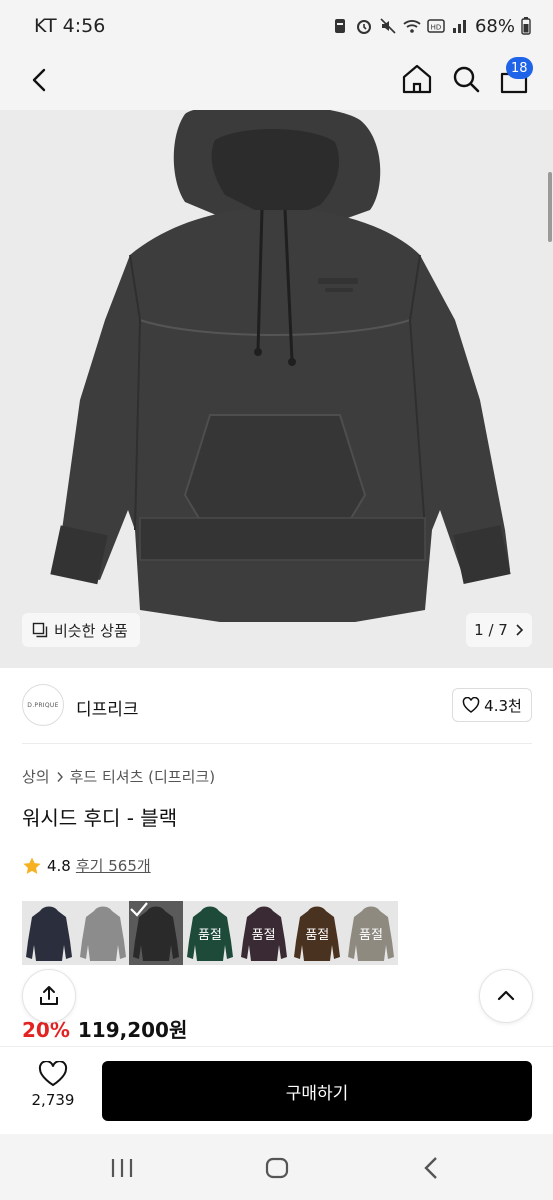  Describe the element at coordinates (276, 81) in the screenshot. I see `app-bar` at that location.